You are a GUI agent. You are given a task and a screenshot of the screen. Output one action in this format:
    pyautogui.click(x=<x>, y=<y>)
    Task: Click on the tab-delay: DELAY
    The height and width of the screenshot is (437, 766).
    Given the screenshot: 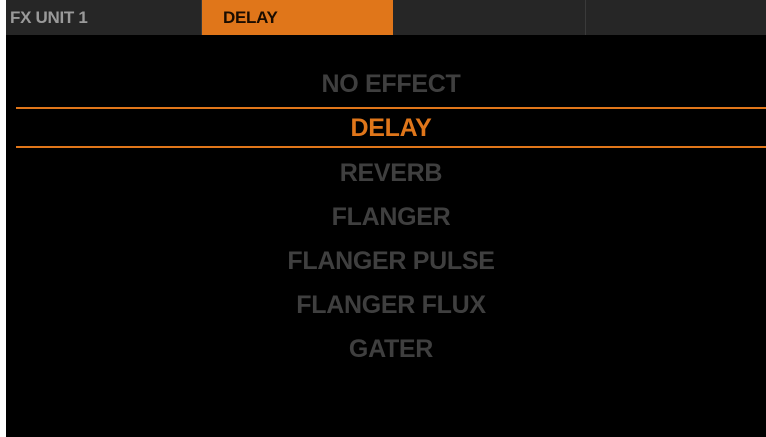 What is the action you would take?
    pyautogui.click(x=297, y=17)
    